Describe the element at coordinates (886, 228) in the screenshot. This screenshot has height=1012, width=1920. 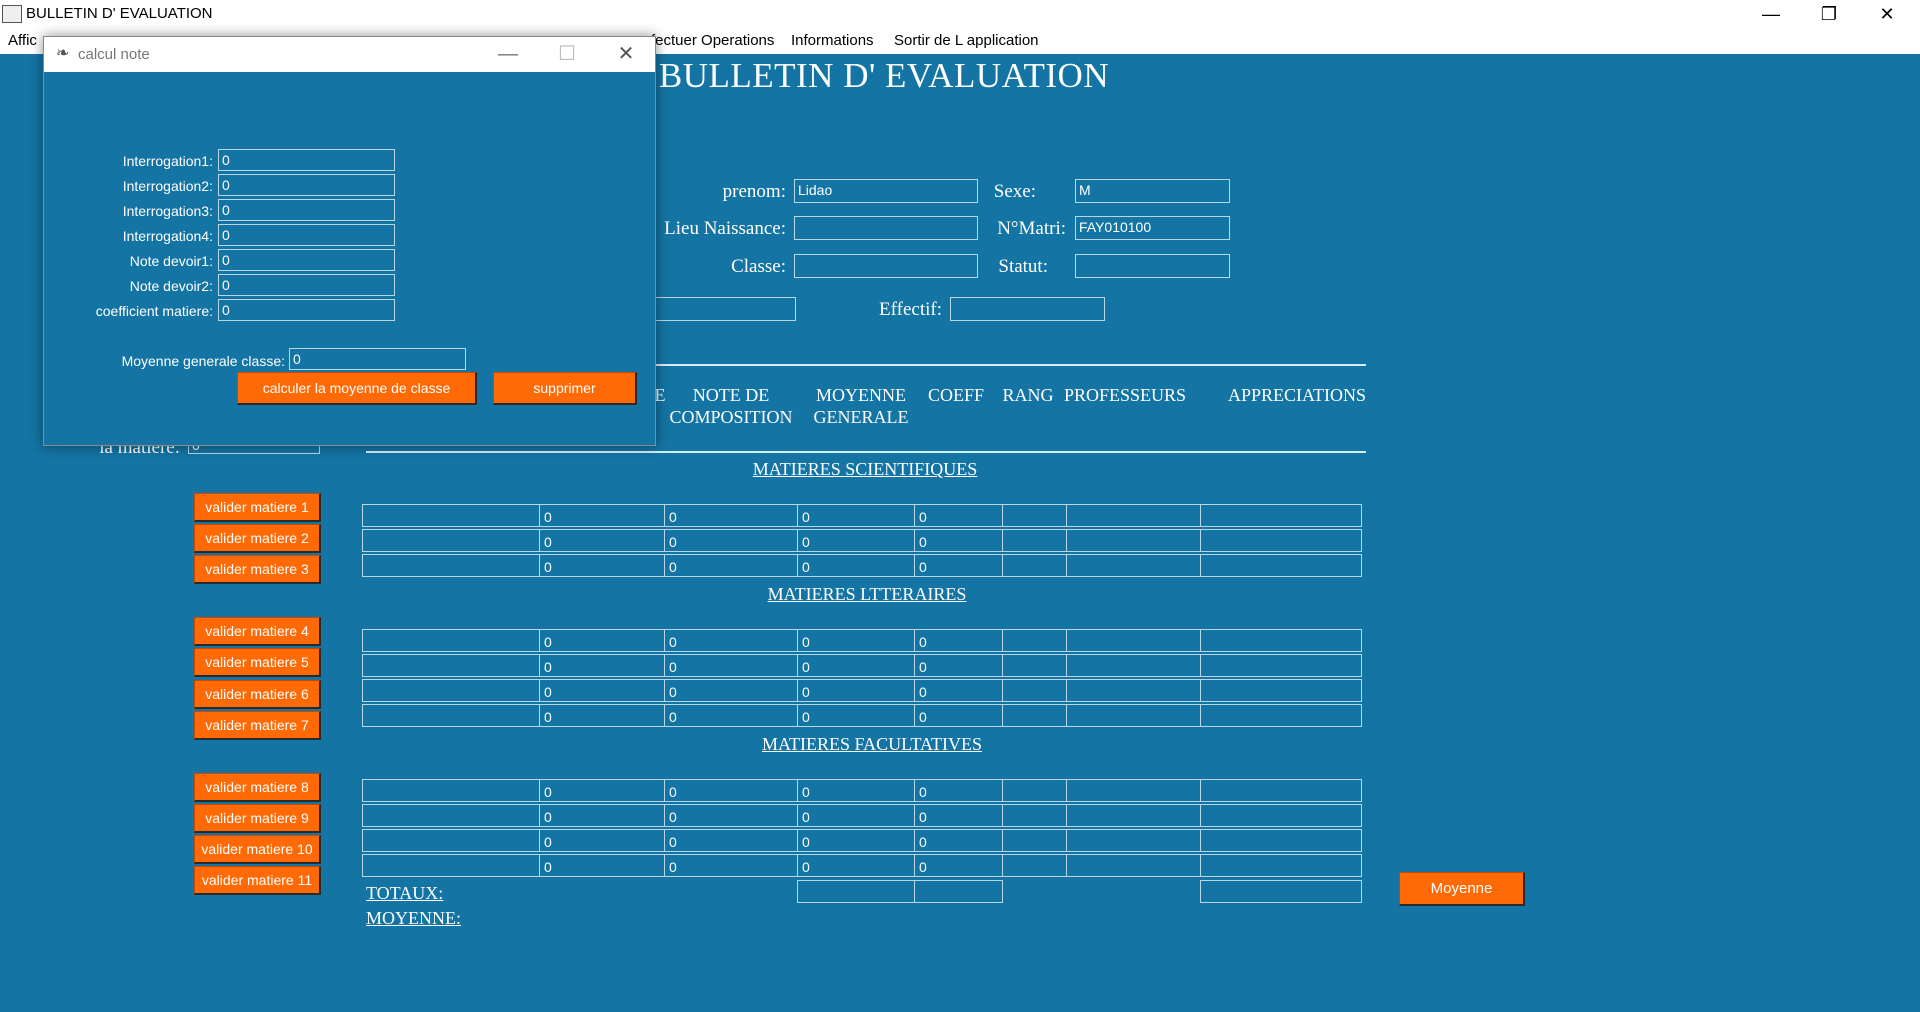
I see `lieu-naissance-field` at that location.